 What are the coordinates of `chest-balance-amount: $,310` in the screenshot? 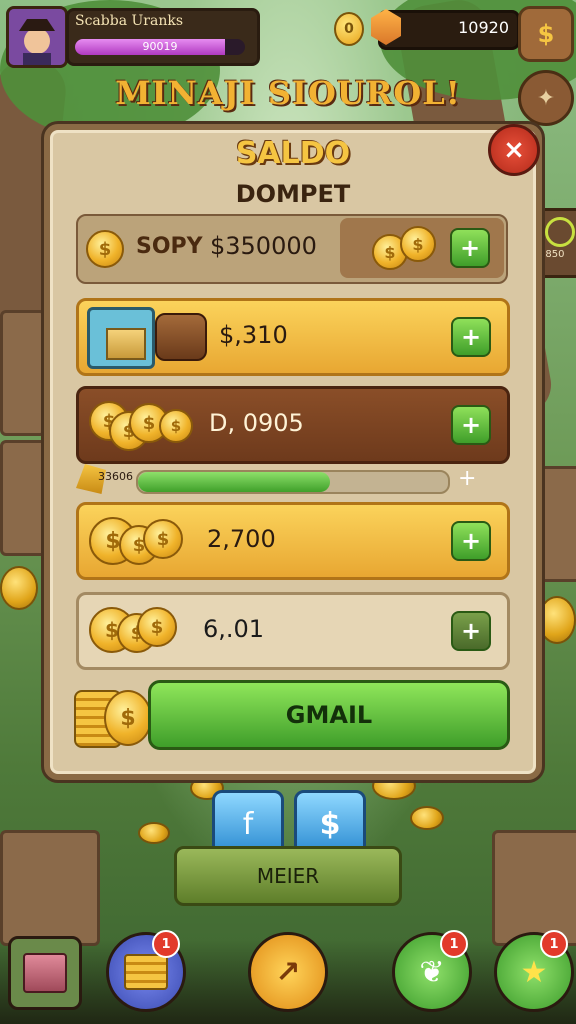 It's located at (253, 335).